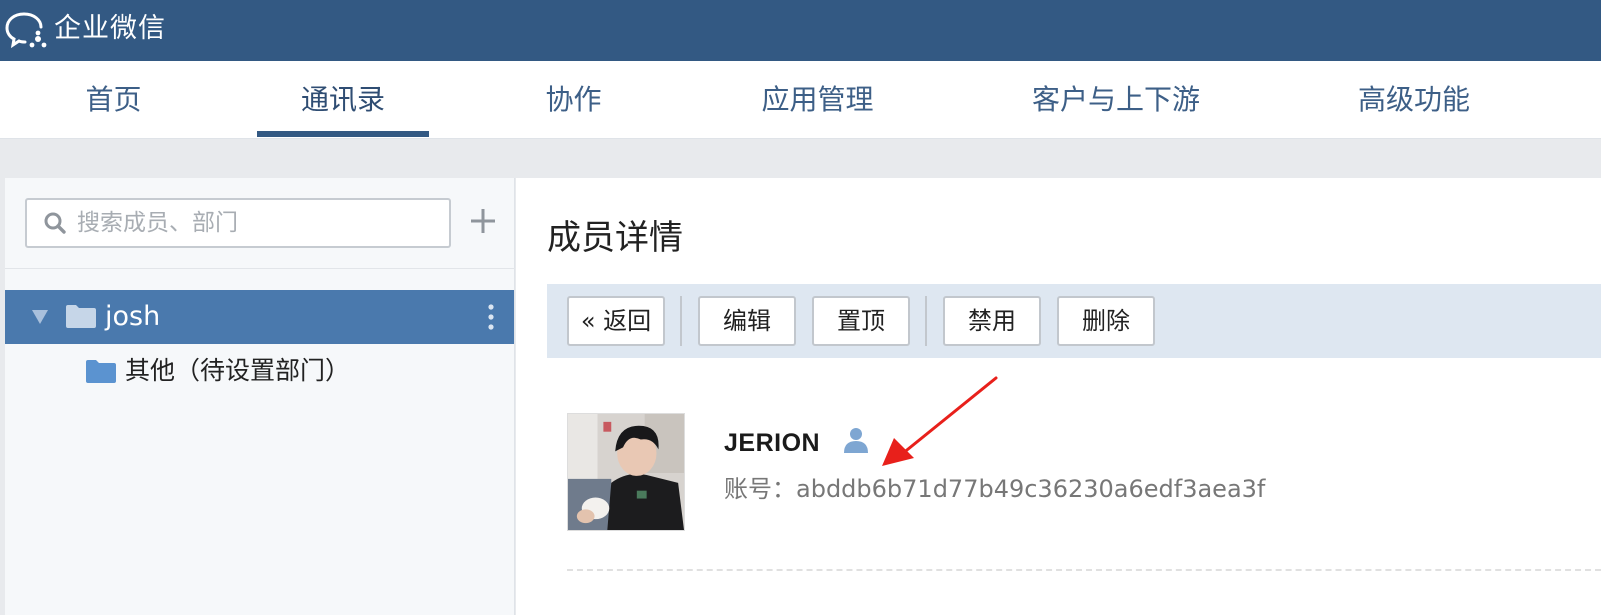 The width and height of the screenshot is (1601, 615). I want to click on divider, so click(260, 268).